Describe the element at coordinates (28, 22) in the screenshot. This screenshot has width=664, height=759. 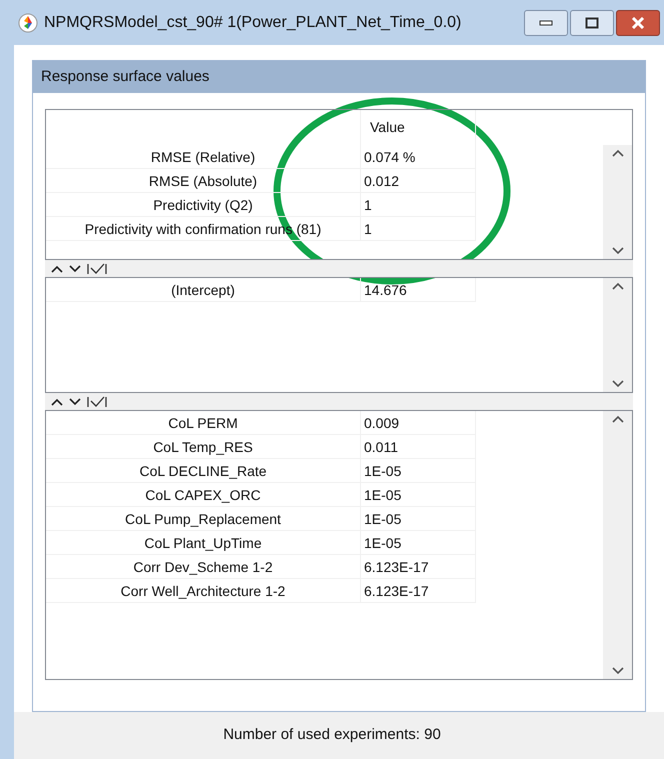
I see `app-logo-icon` at that location.